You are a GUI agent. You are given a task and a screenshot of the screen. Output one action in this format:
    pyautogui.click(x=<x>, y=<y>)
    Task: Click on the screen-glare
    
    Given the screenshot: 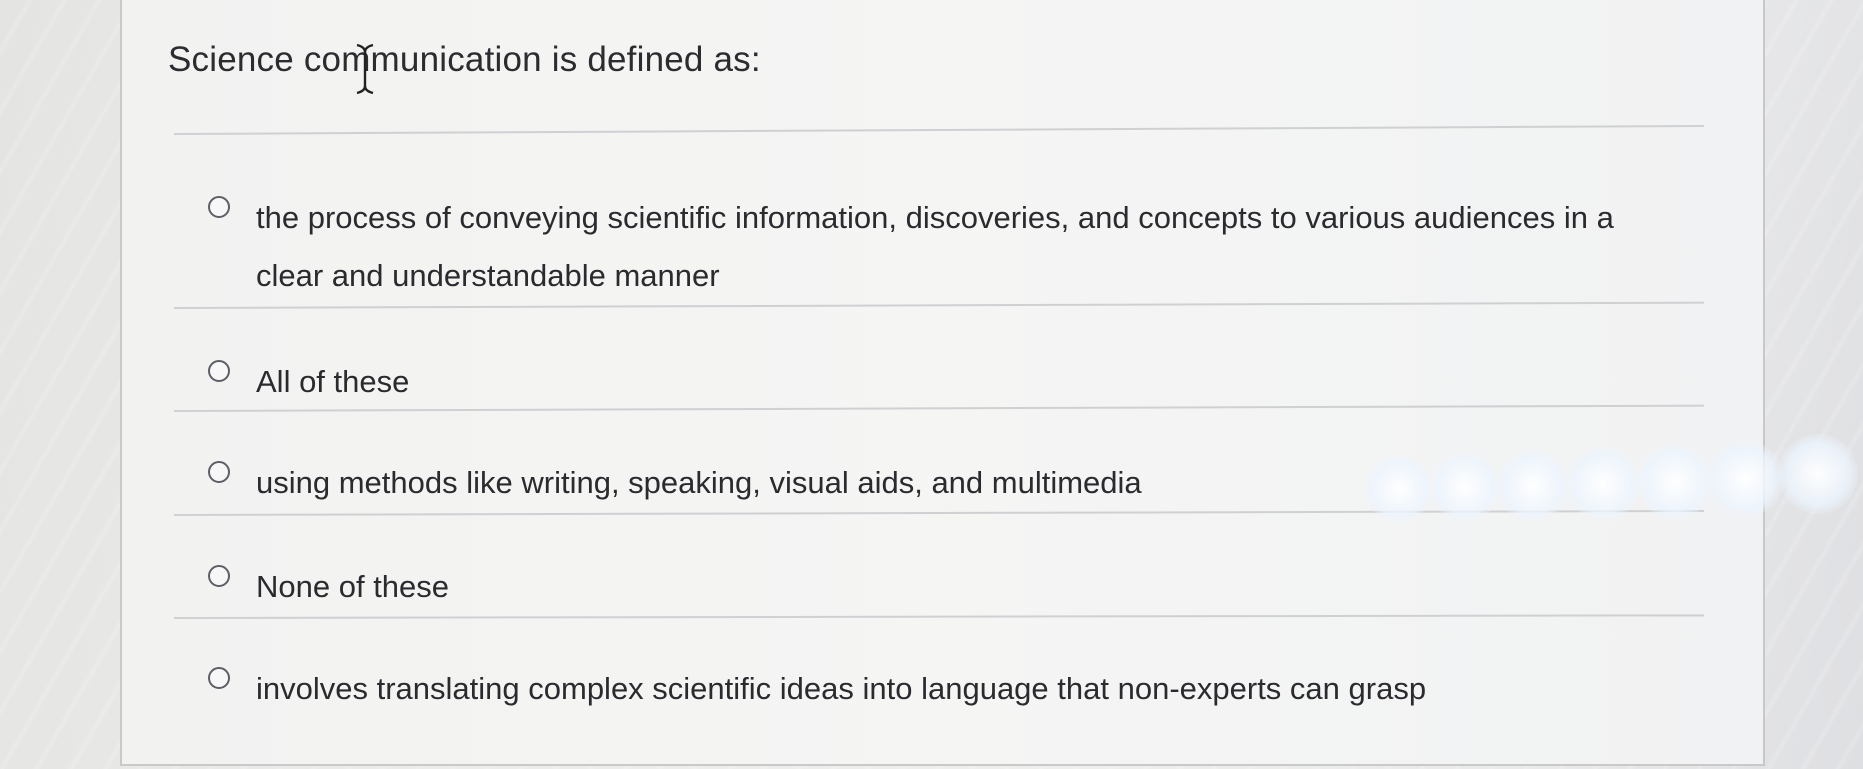 What is the action you would take?
    pyautogui.click(x=1818, y=474)
    